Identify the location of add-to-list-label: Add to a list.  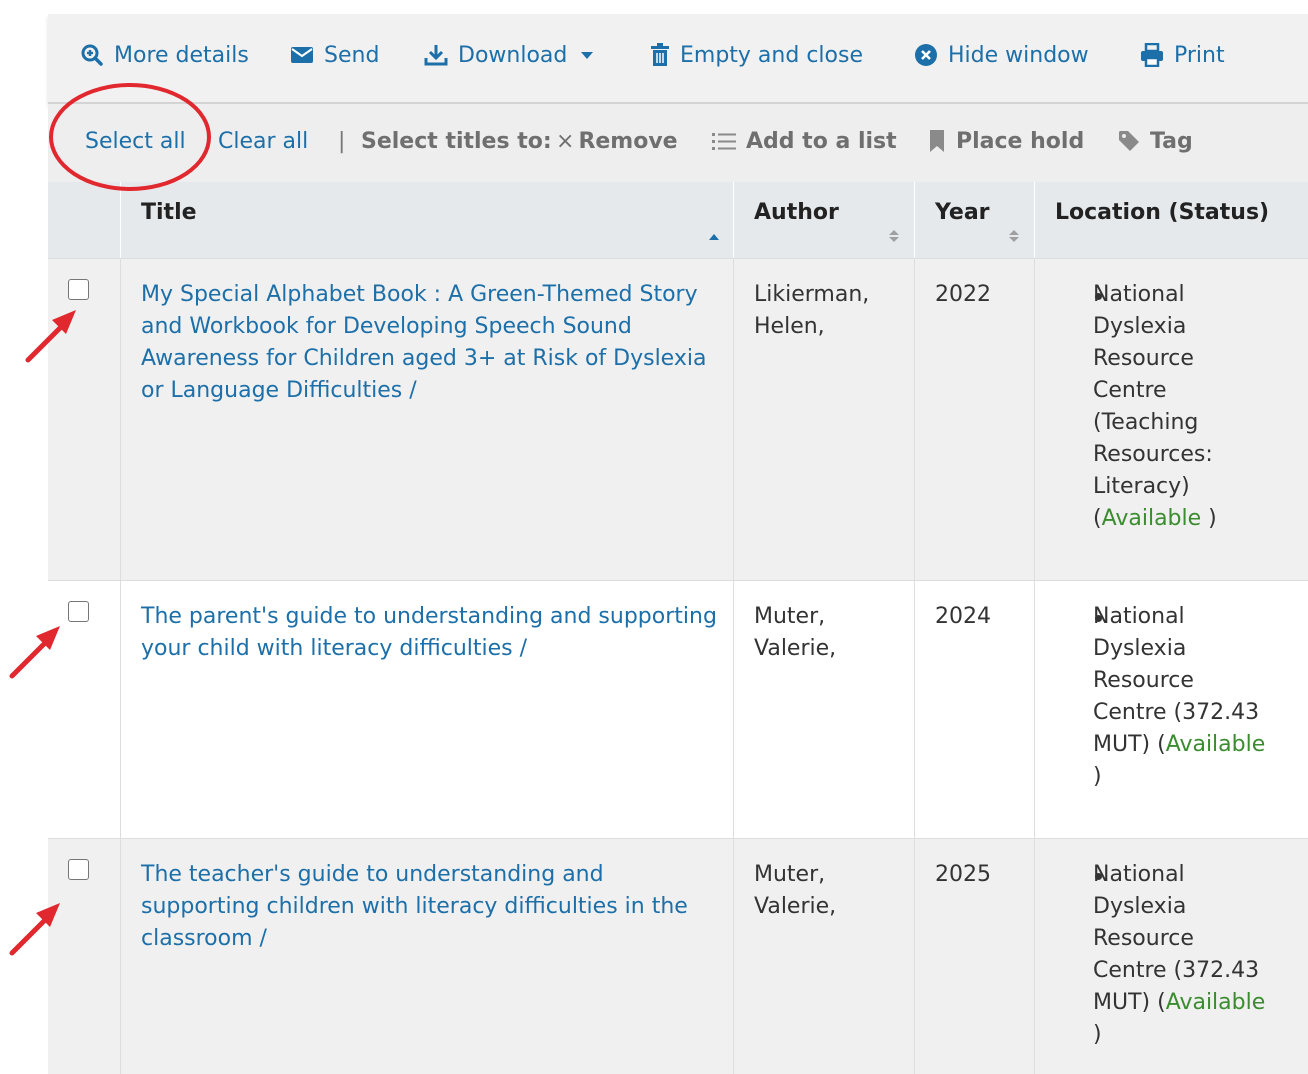
(821, 141).